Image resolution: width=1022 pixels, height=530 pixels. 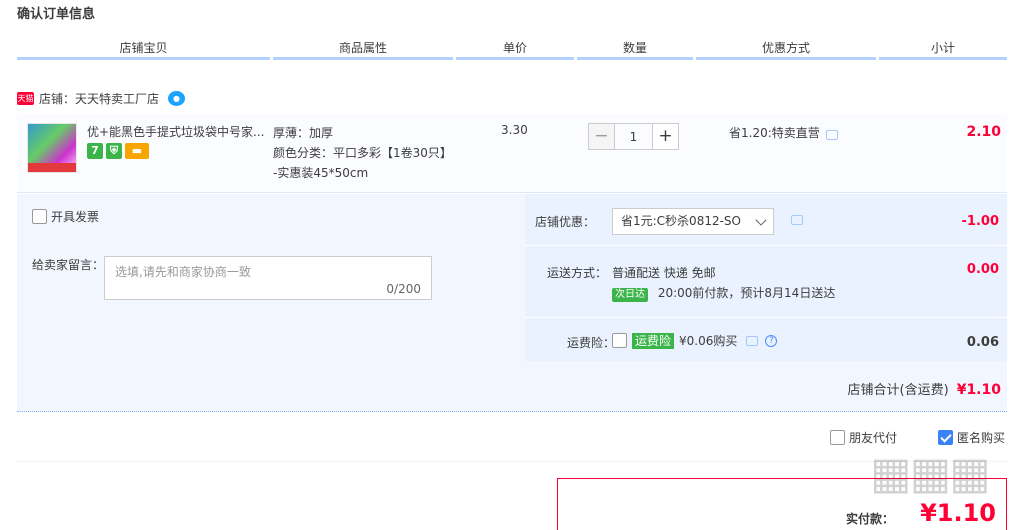 I want to click on thumbnail-label, so click(x=52, y=167).